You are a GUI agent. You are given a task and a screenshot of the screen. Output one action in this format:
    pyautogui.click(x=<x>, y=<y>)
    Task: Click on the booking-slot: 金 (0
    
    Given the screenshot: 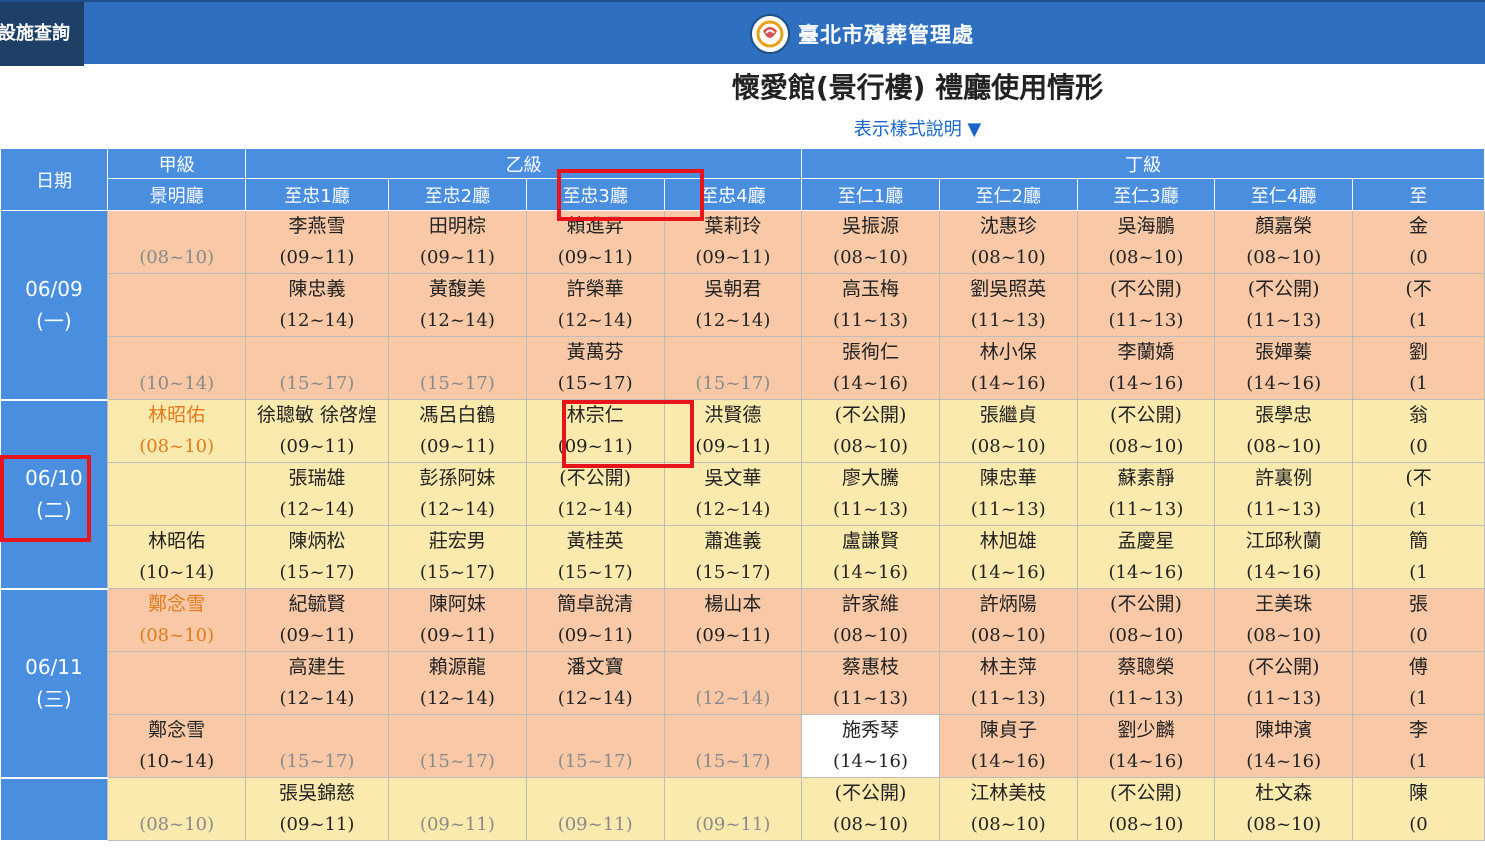 What is the action you would take?
    pyautogui.click(x=1418, y=242)
    